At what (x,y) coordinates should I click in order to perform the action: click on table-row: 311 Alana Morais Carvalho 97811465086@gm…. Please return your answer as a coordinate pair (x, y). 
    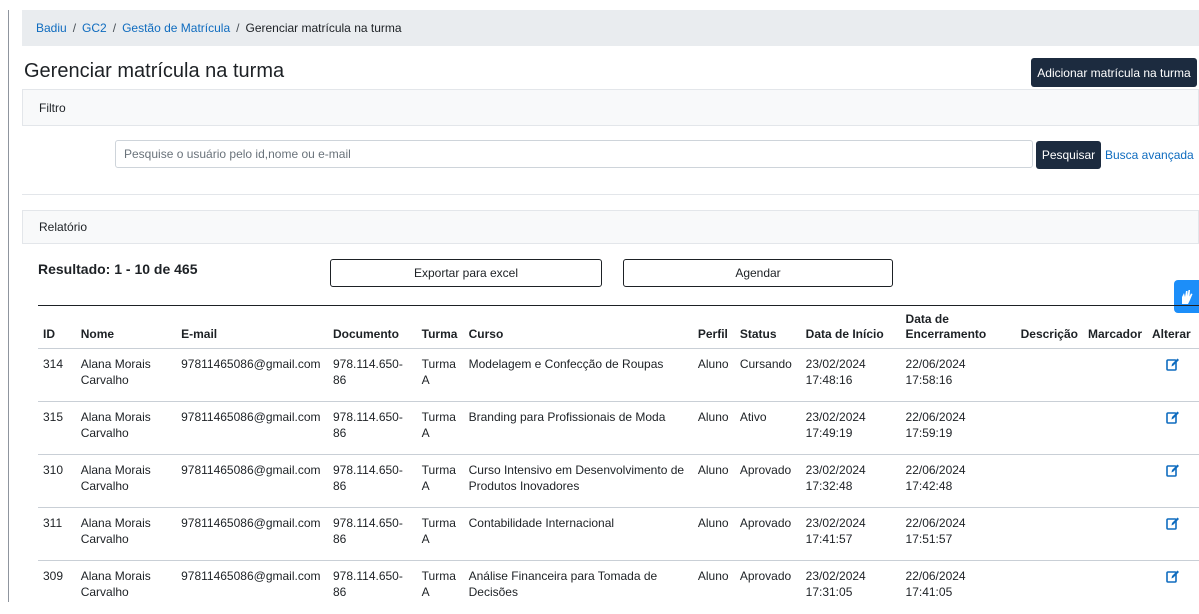
    Looking at the image, I should click on (618, 534).